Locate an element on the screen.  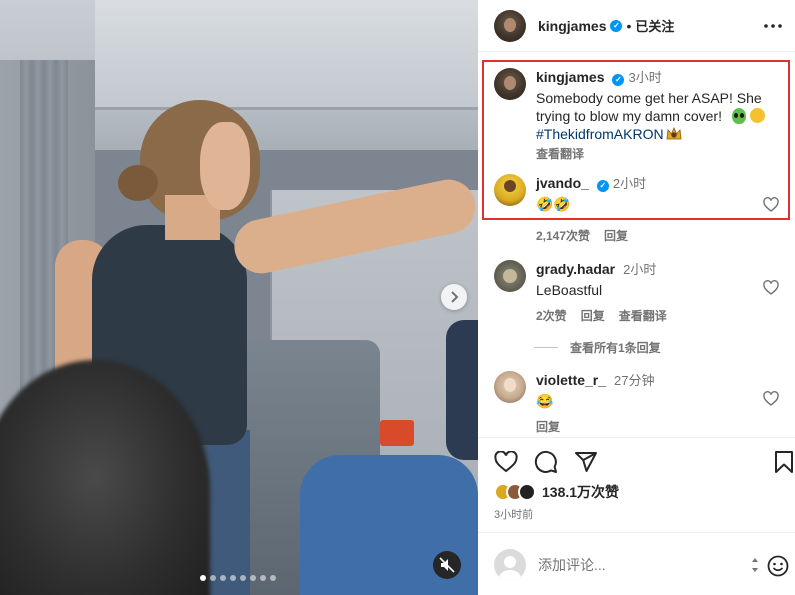
smiling-face-emoji-icon is located at coordinates (757, 115).